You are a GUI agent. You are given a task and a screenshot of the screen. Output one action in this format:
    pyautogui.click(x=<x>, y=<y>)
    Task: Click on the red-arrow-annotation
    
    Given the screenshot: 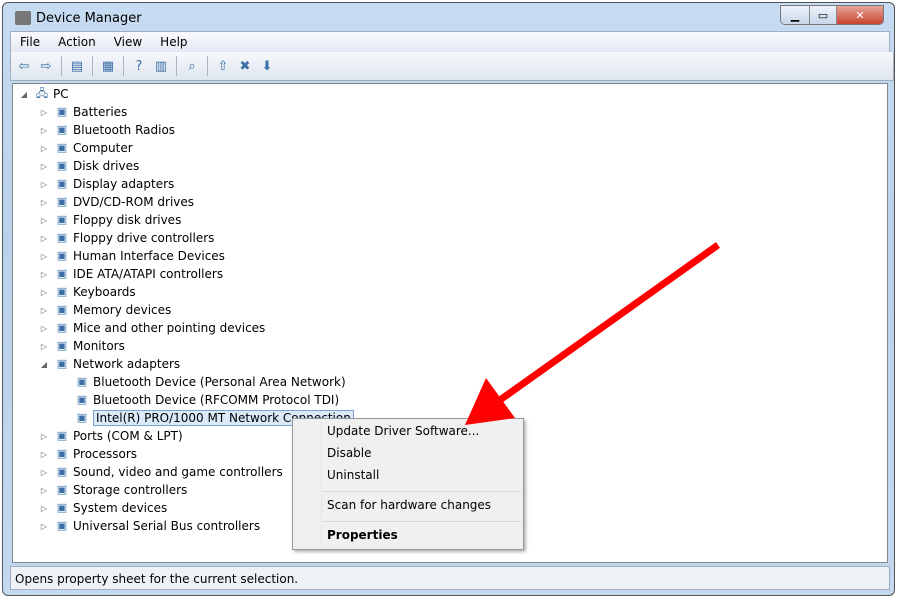 What is the action you would take?
    pyautogui.click(x=593, y=333)
    